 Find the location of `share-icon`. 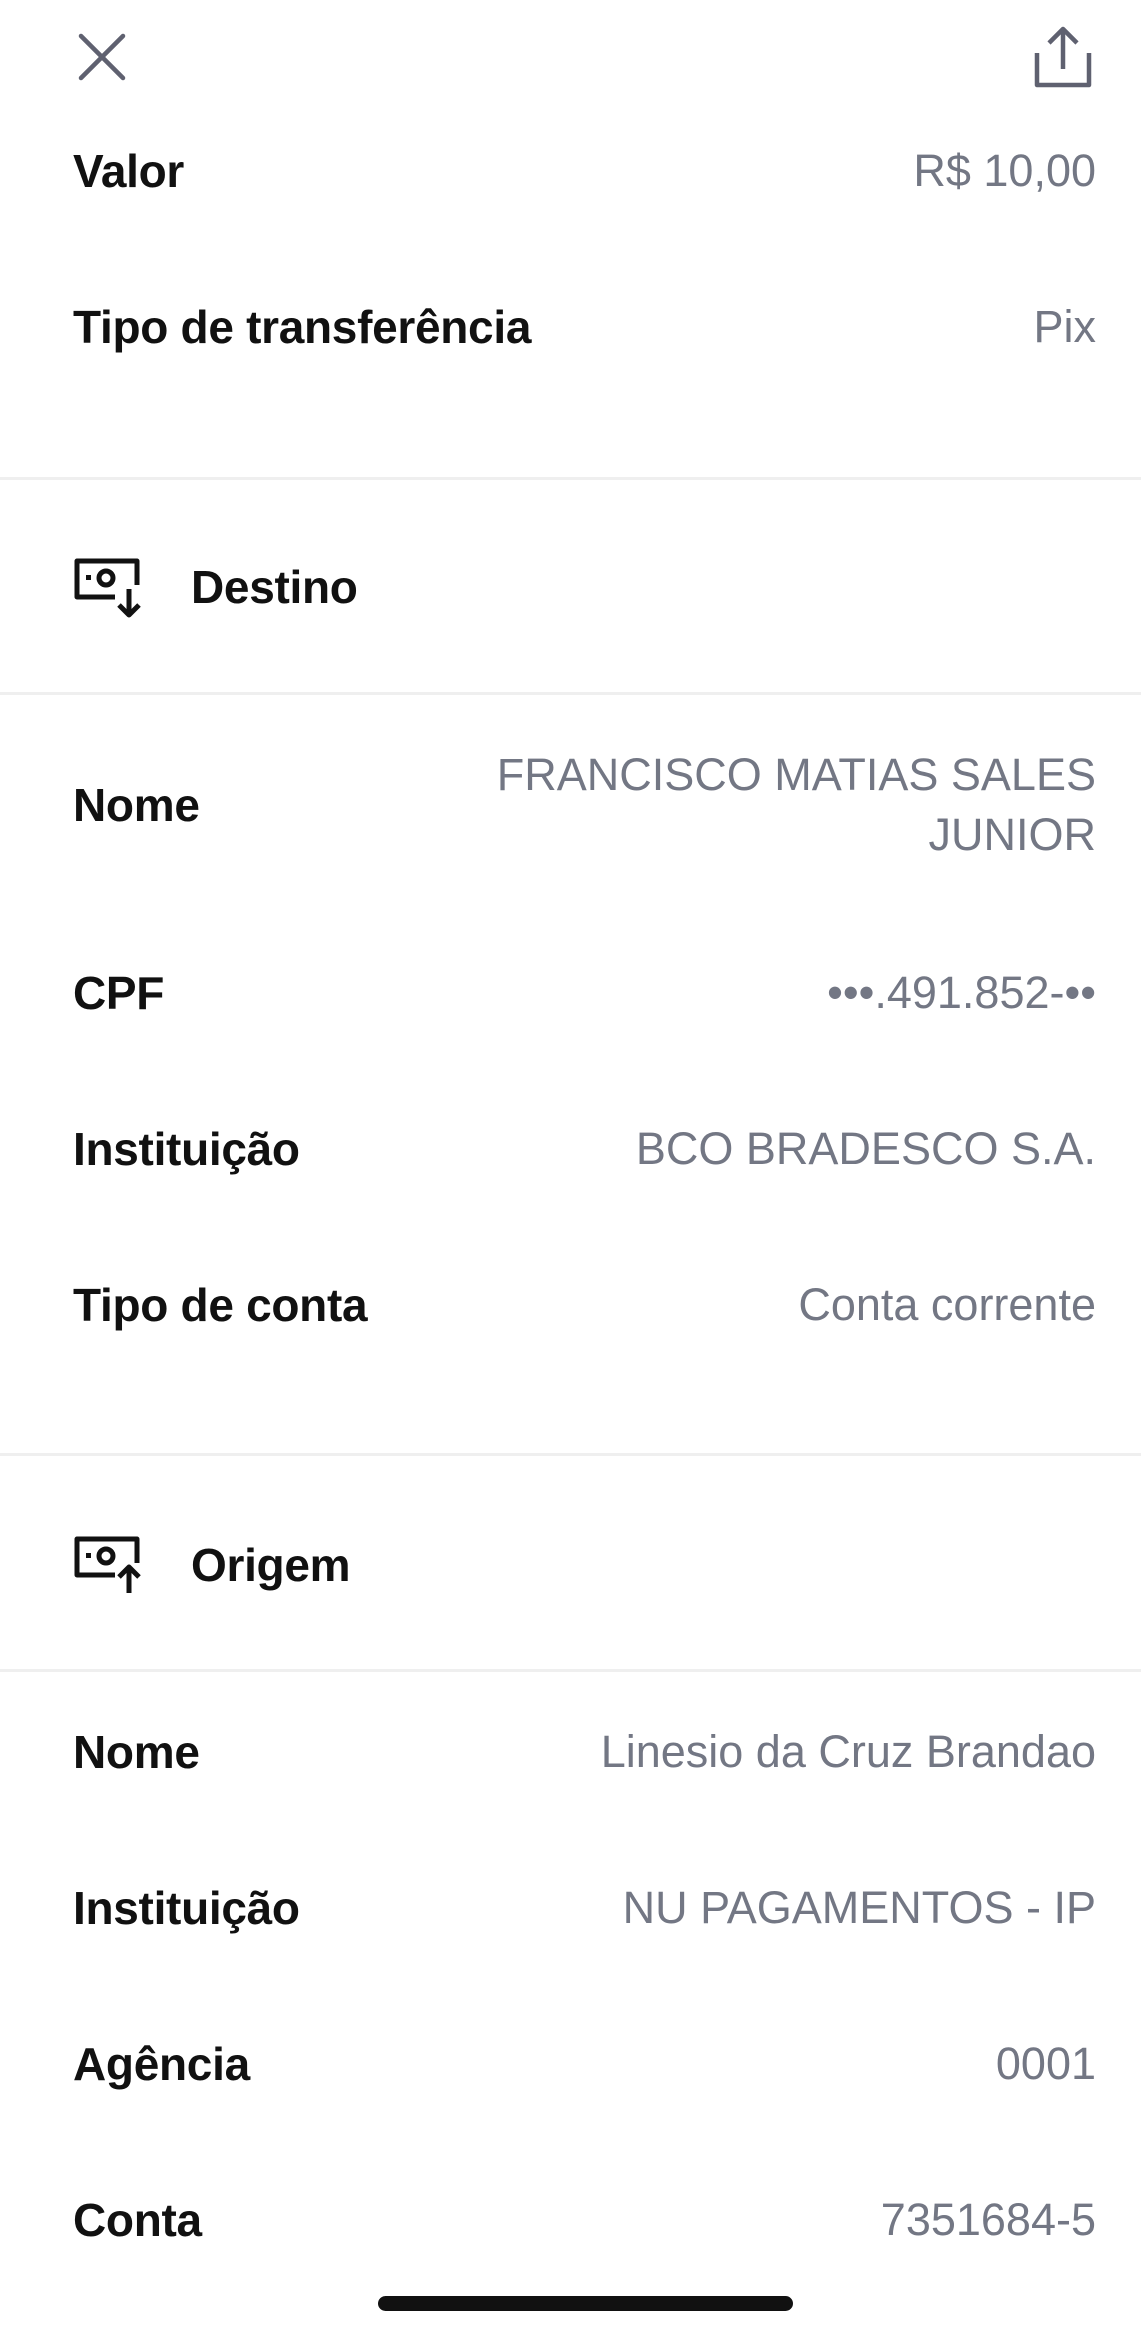

share-icon is located at coordinates (1062, 57).